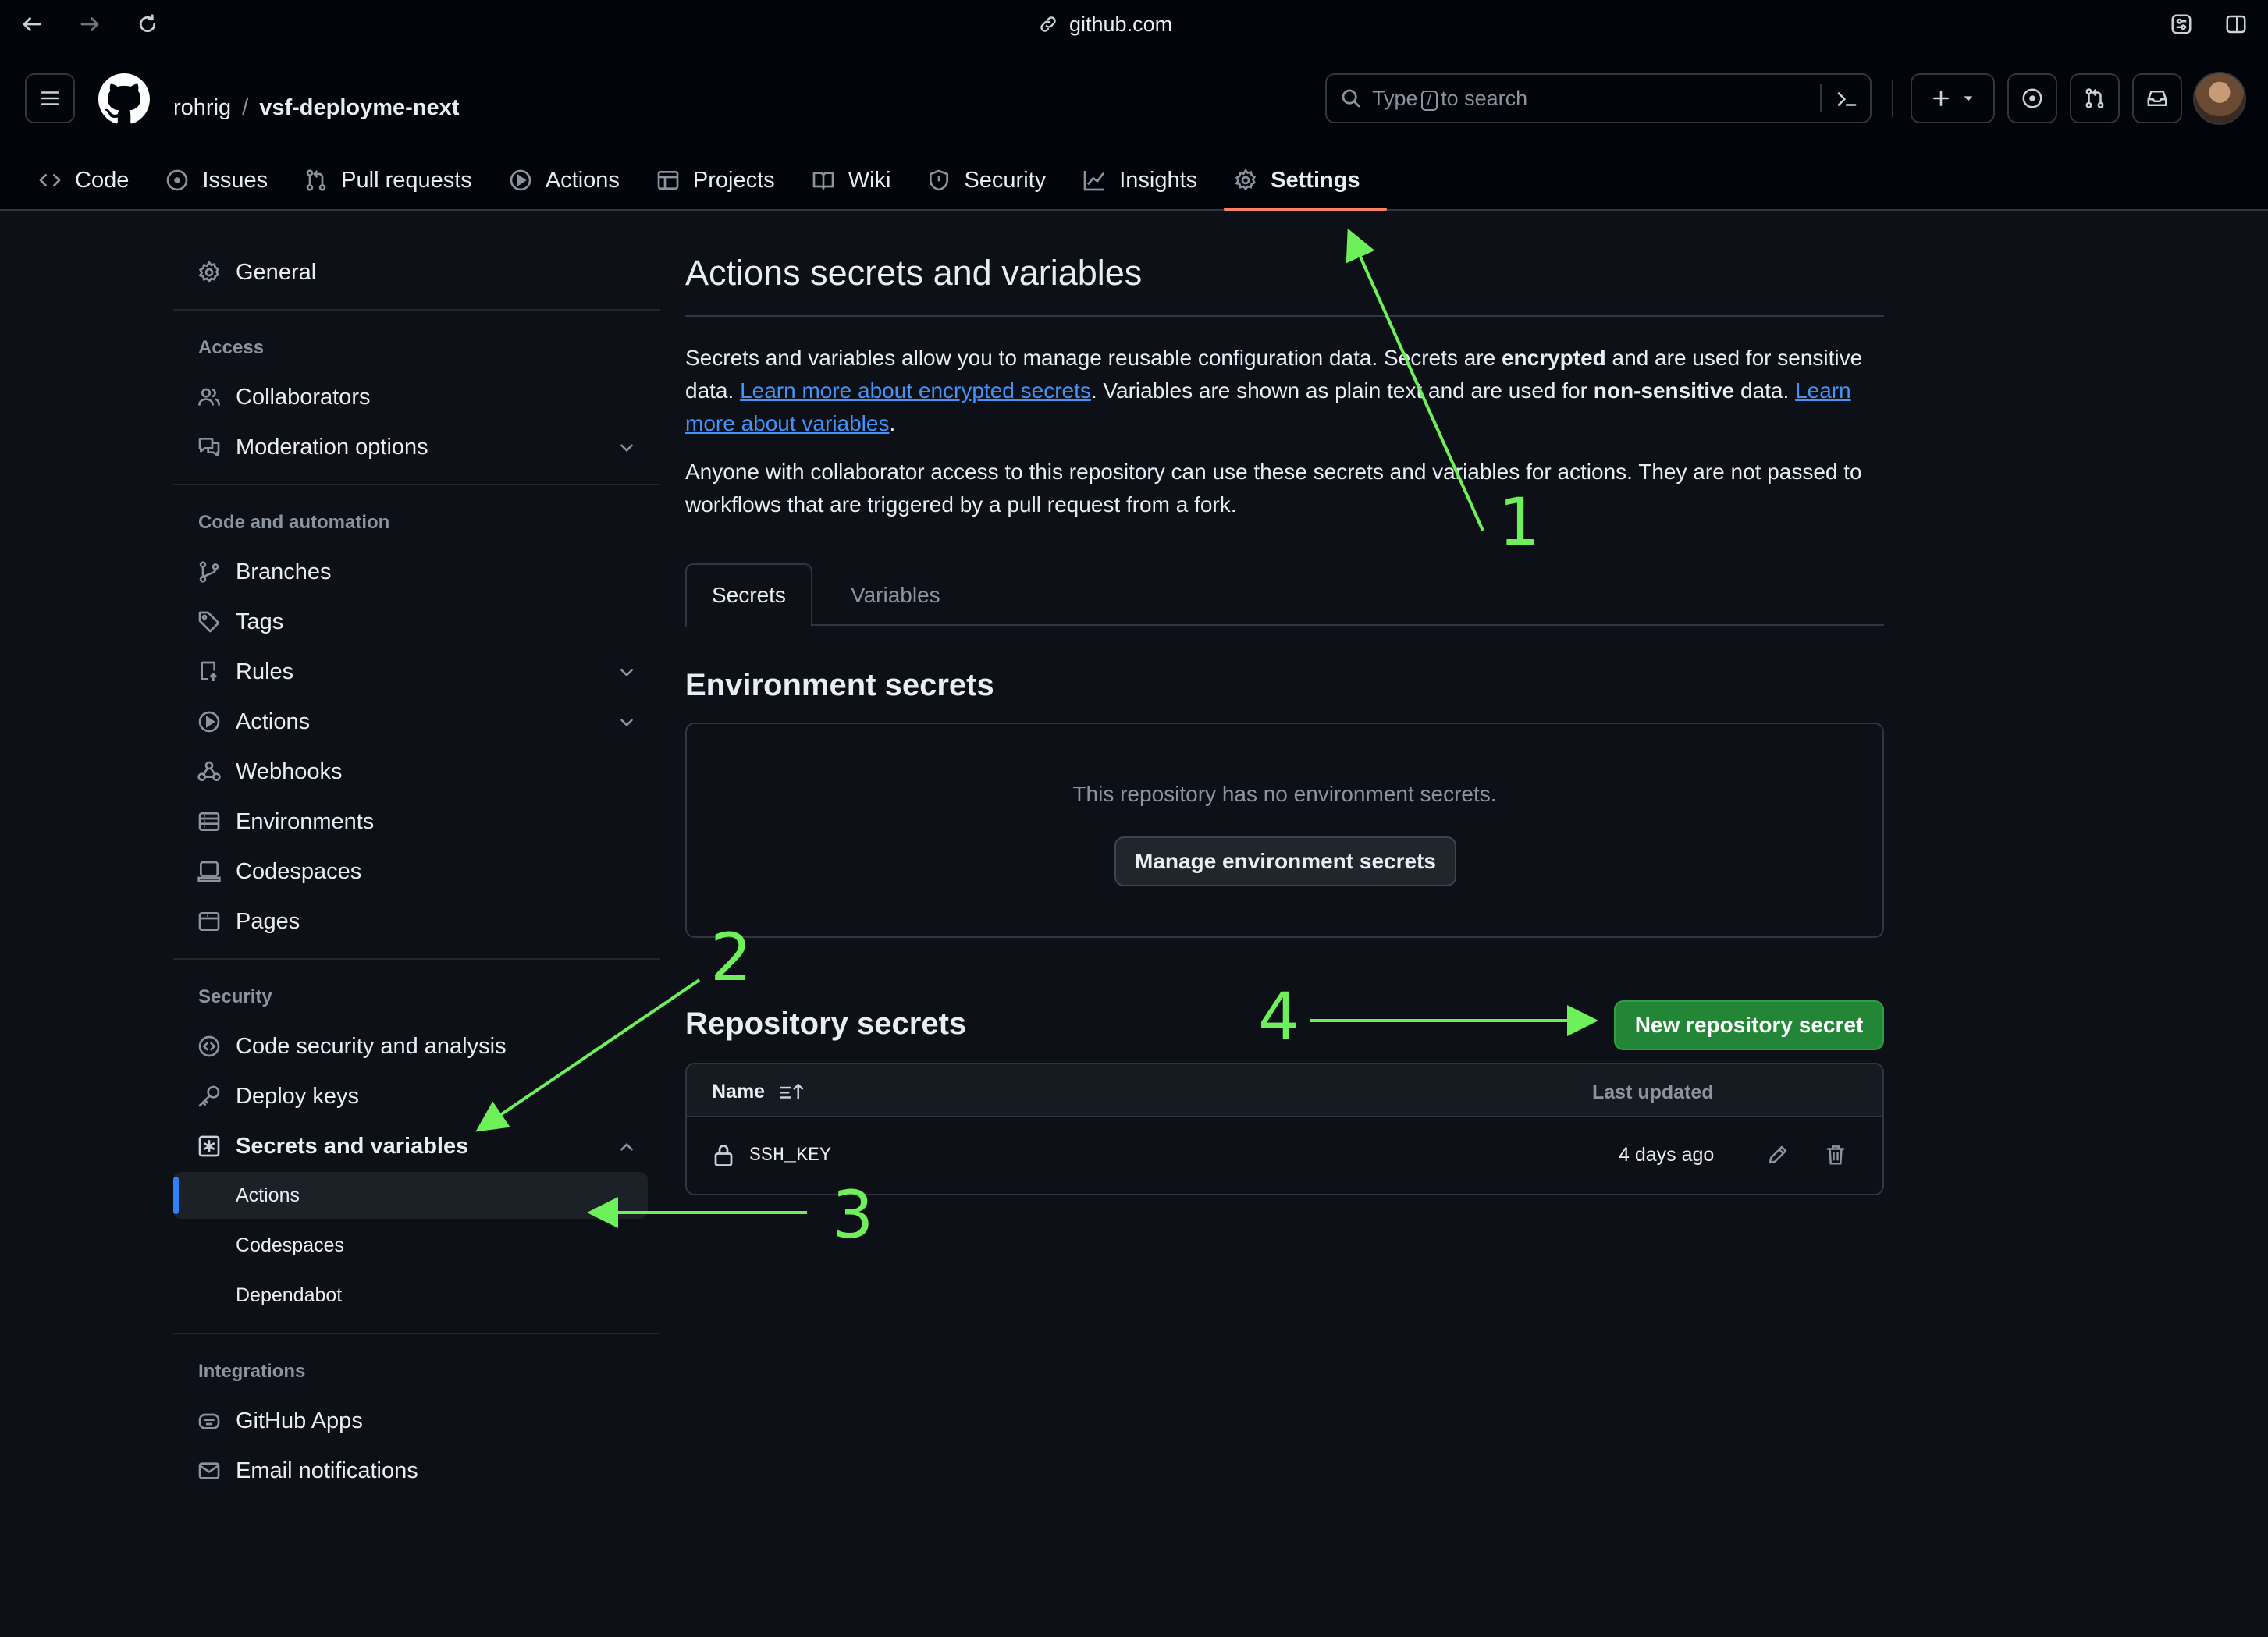  Describe the element at coordinates (731, 957) in the screenshot. I see `annotation-number-2: 2` at that location.